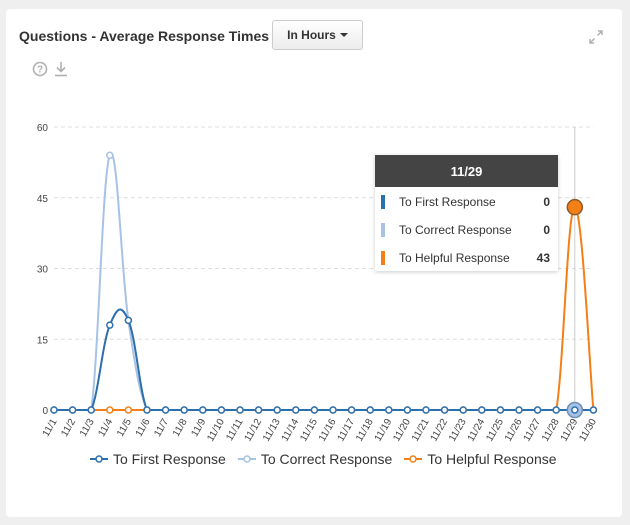  I want to click on x-tick-label: 11/19, so click(384, 430).